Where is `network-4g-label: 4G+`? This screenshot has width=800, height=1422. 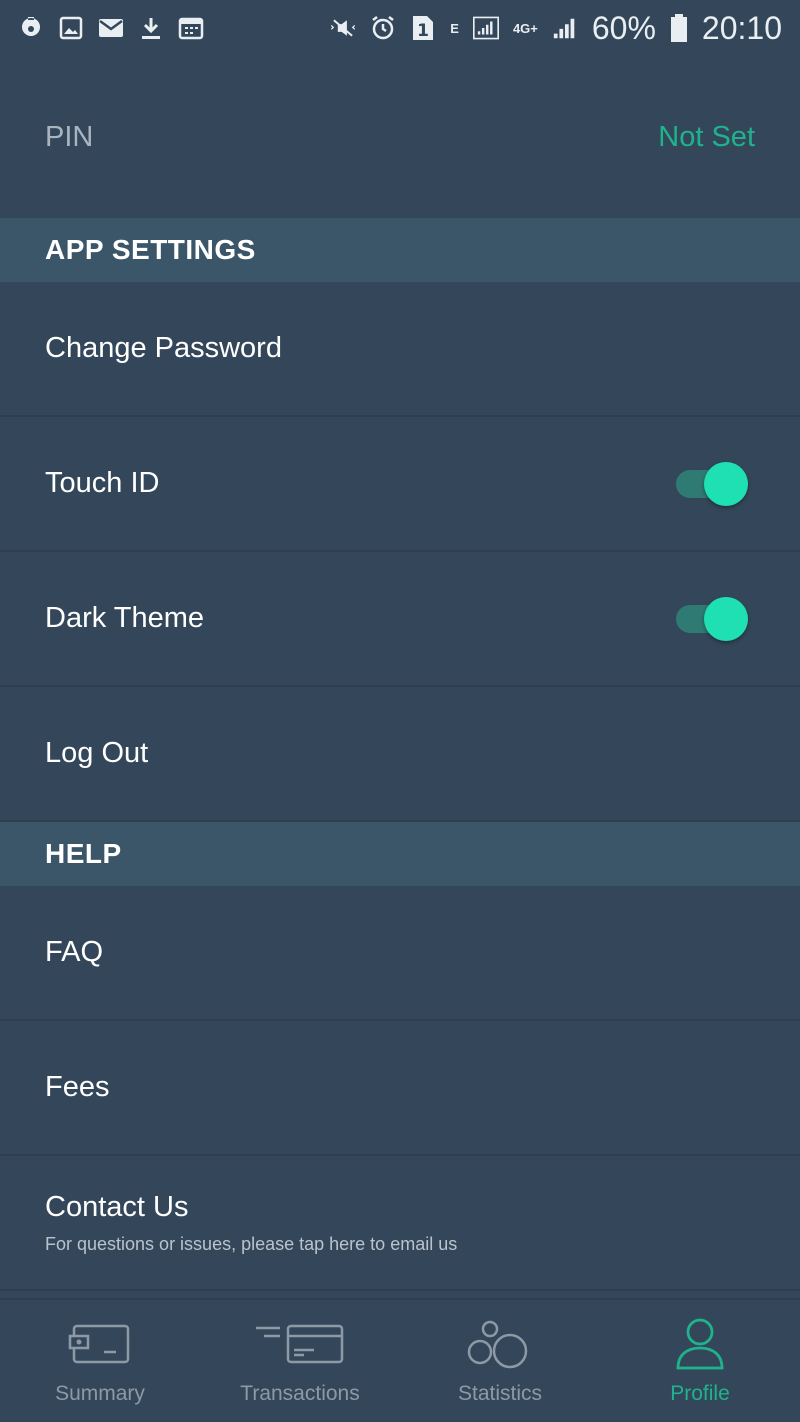 network-4g-label: 4G+ is located at coordinates (525, 28).